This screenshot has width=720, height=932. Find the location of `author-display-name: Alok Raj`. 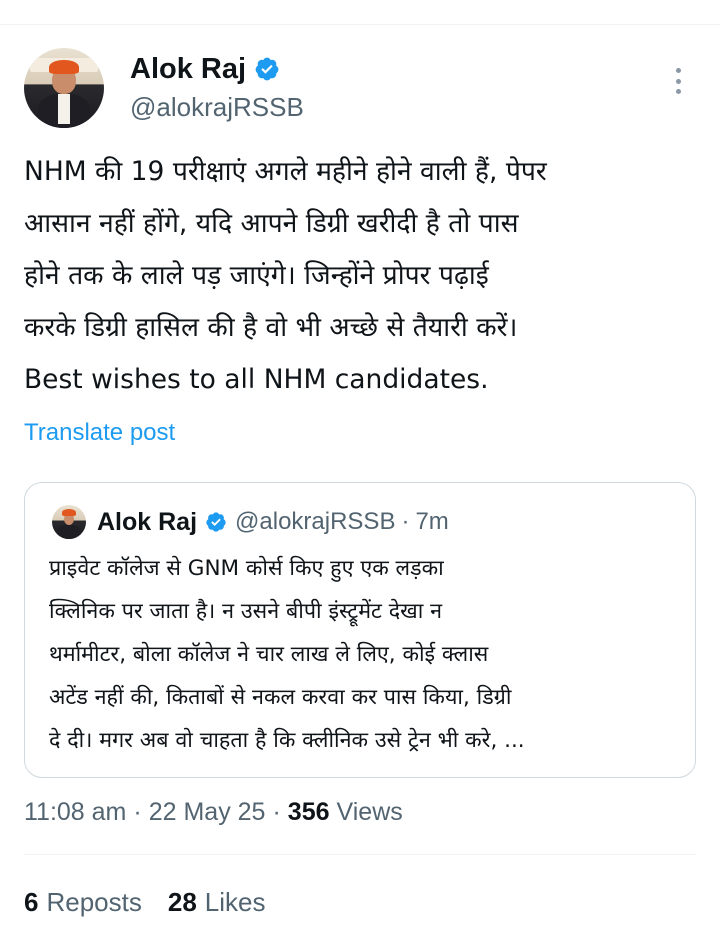

author-display-name: Alok Raj is located at coordinates (188, 69).